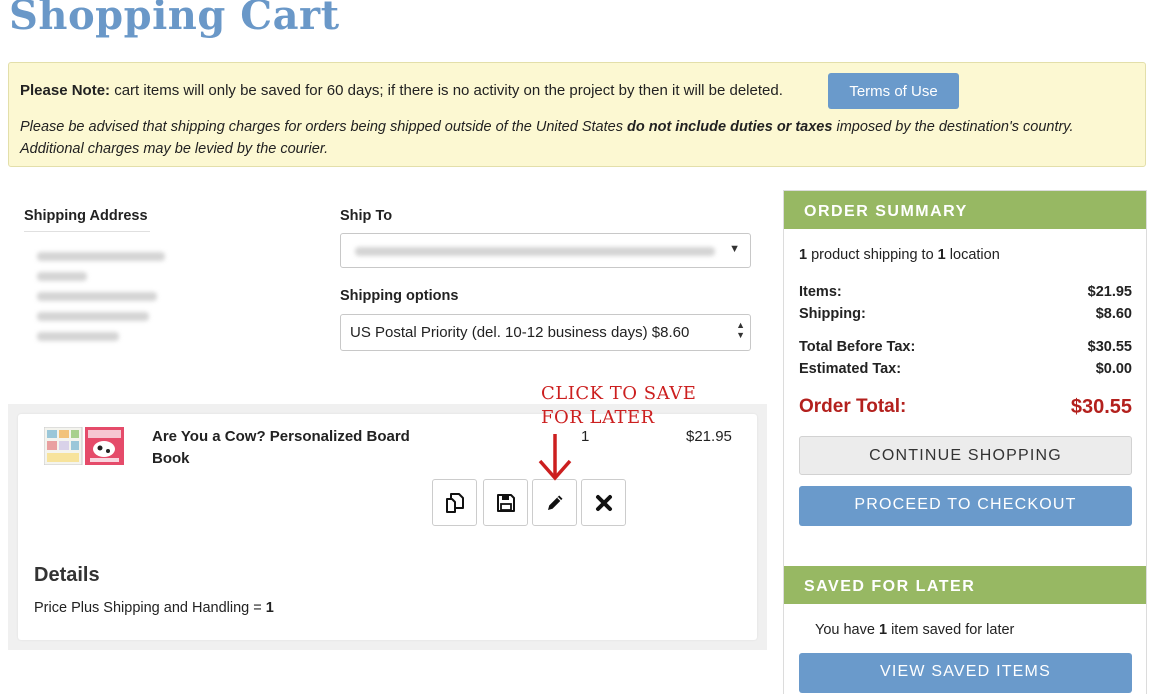 The image size is (1153, 694). I want to click on remove-button, so click(603, 502).